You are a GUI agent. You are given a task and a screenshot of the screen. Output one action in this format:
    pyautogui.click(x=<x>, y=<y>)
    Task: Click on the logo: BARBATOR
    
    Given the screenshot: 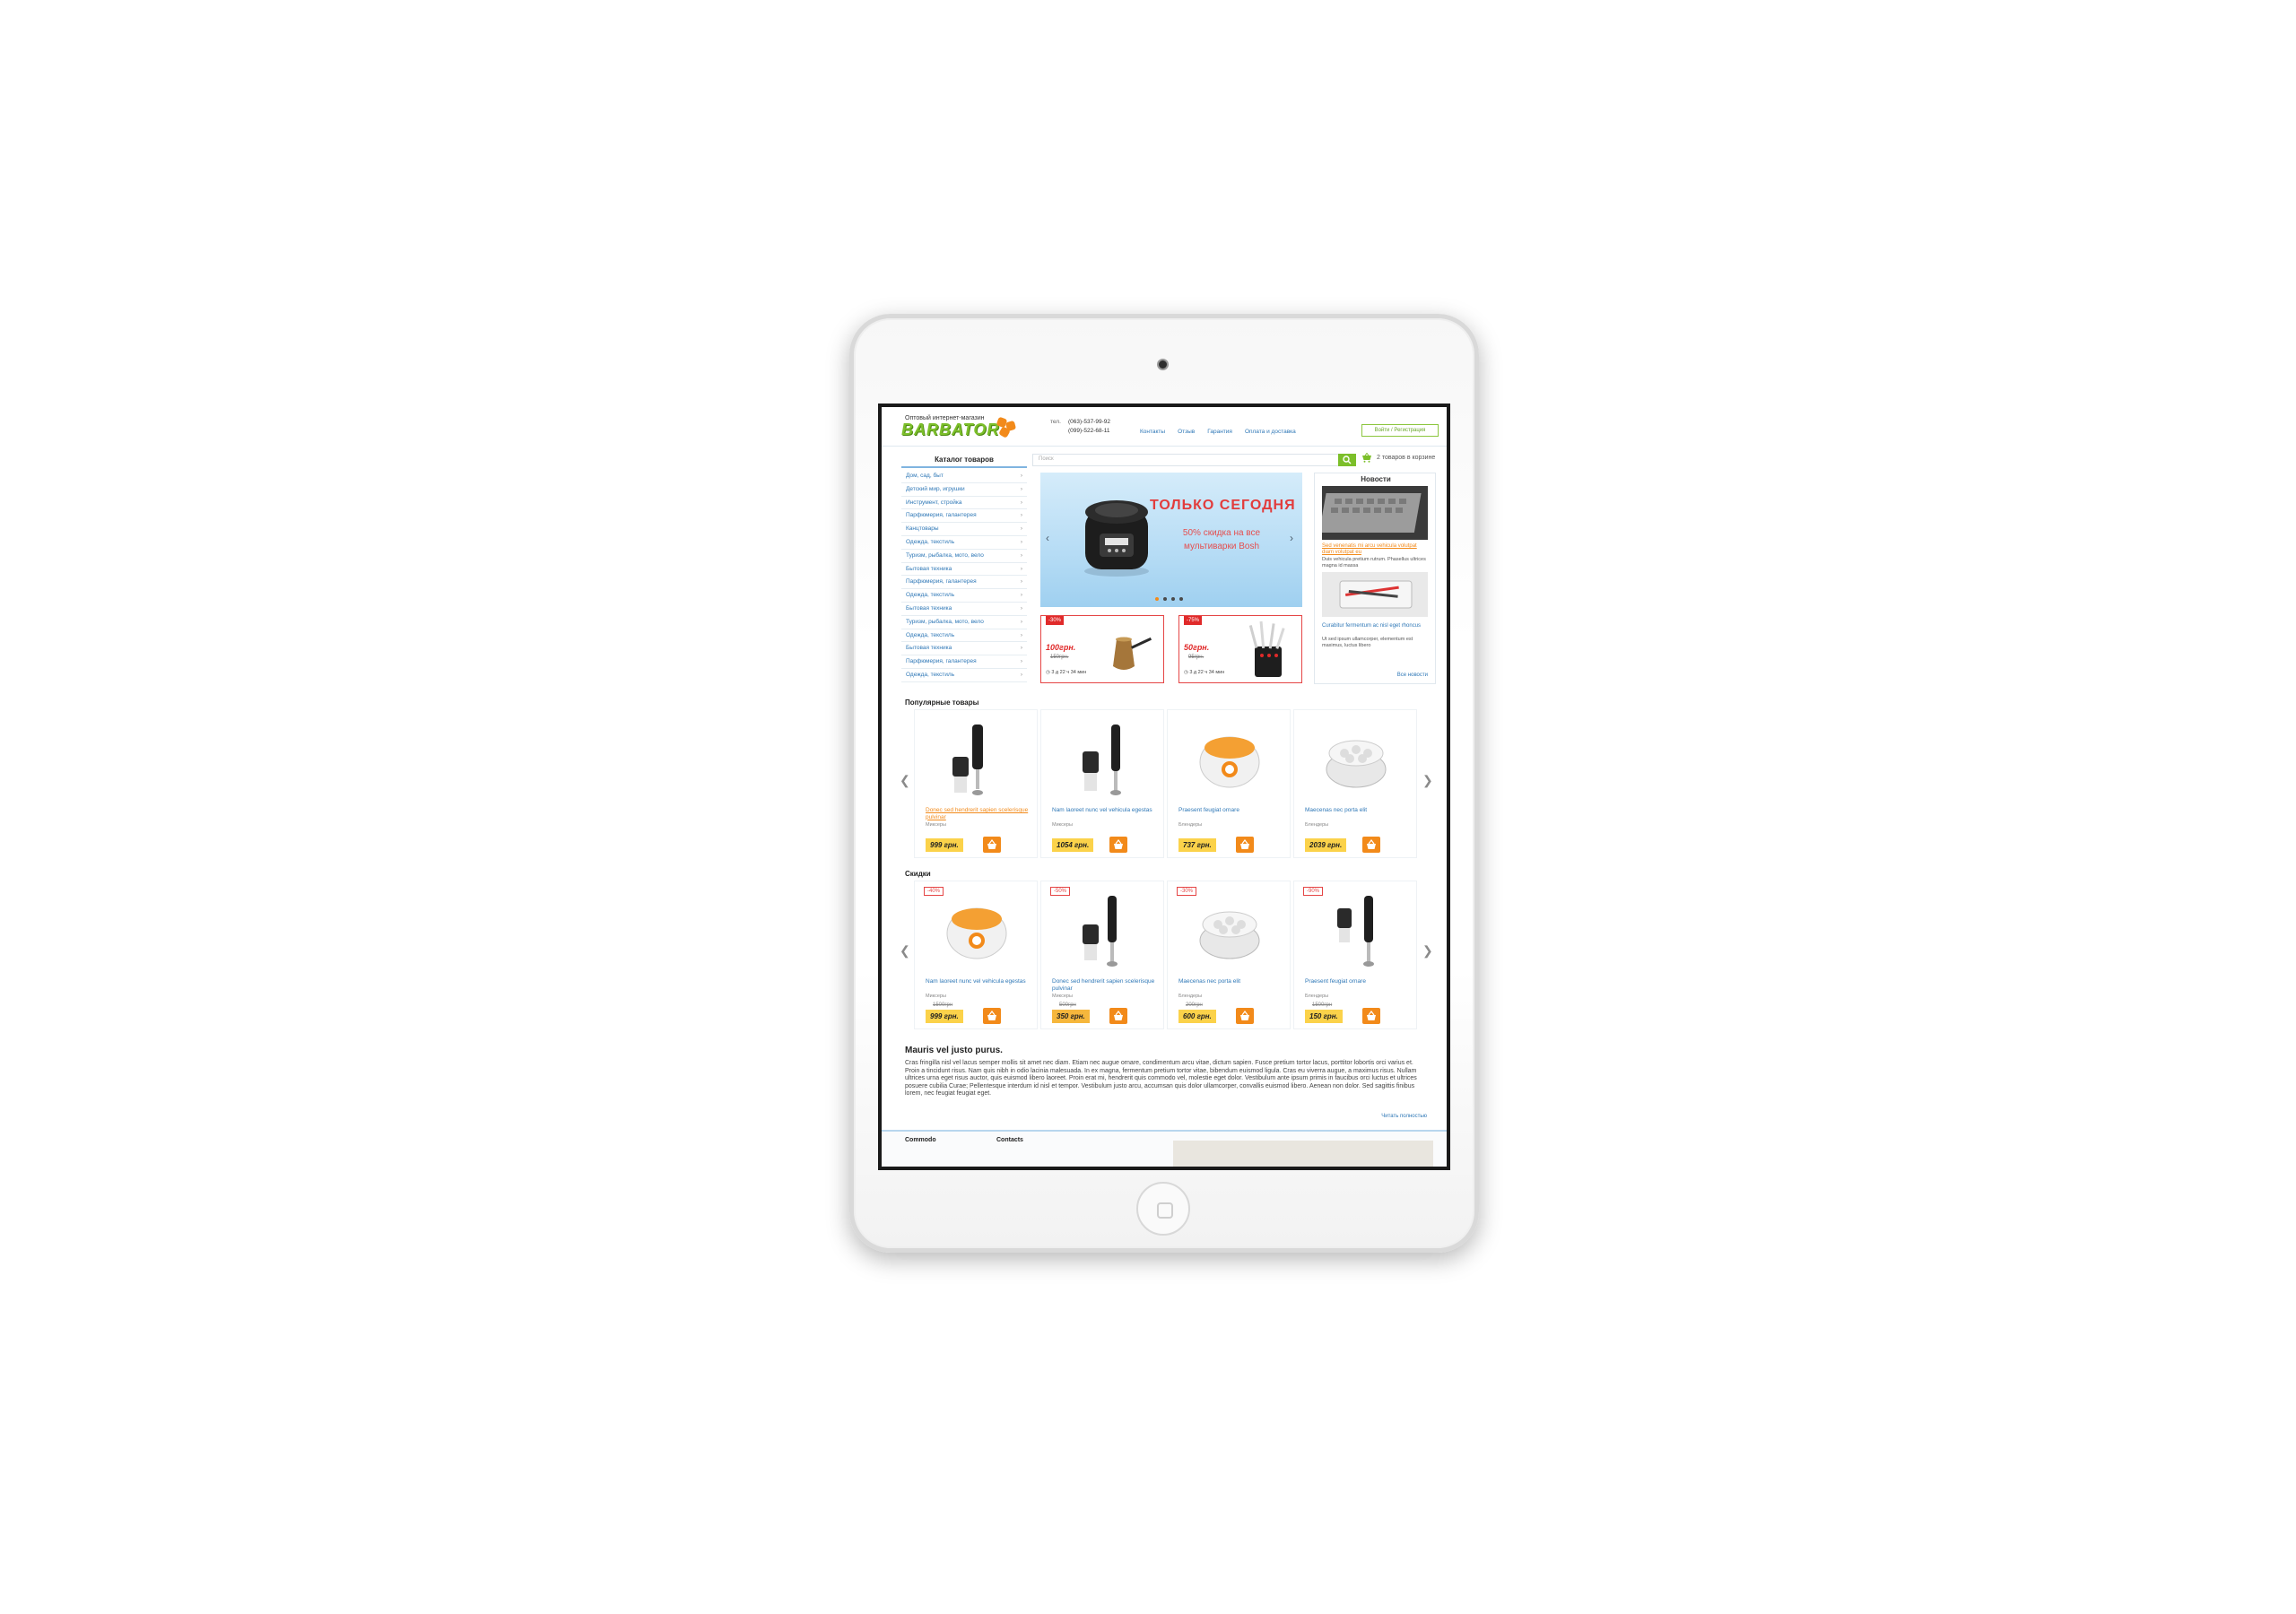 What is the action you would take?
    pyautogui.click(x=950, y=430)
    